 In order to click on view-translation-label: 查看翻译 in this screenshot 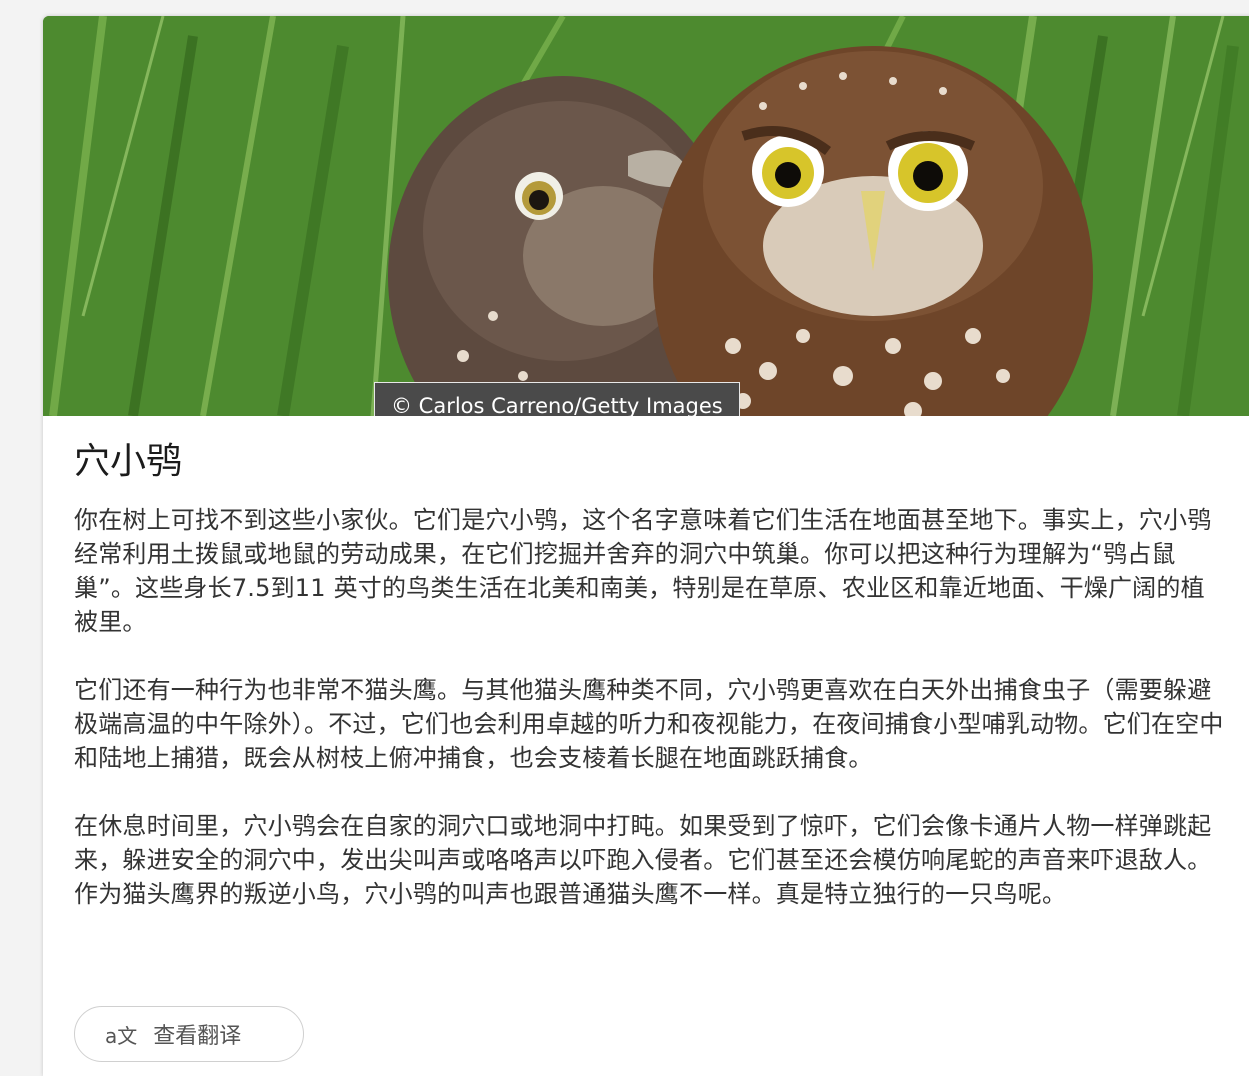, I will do `click(197, 1036)`.